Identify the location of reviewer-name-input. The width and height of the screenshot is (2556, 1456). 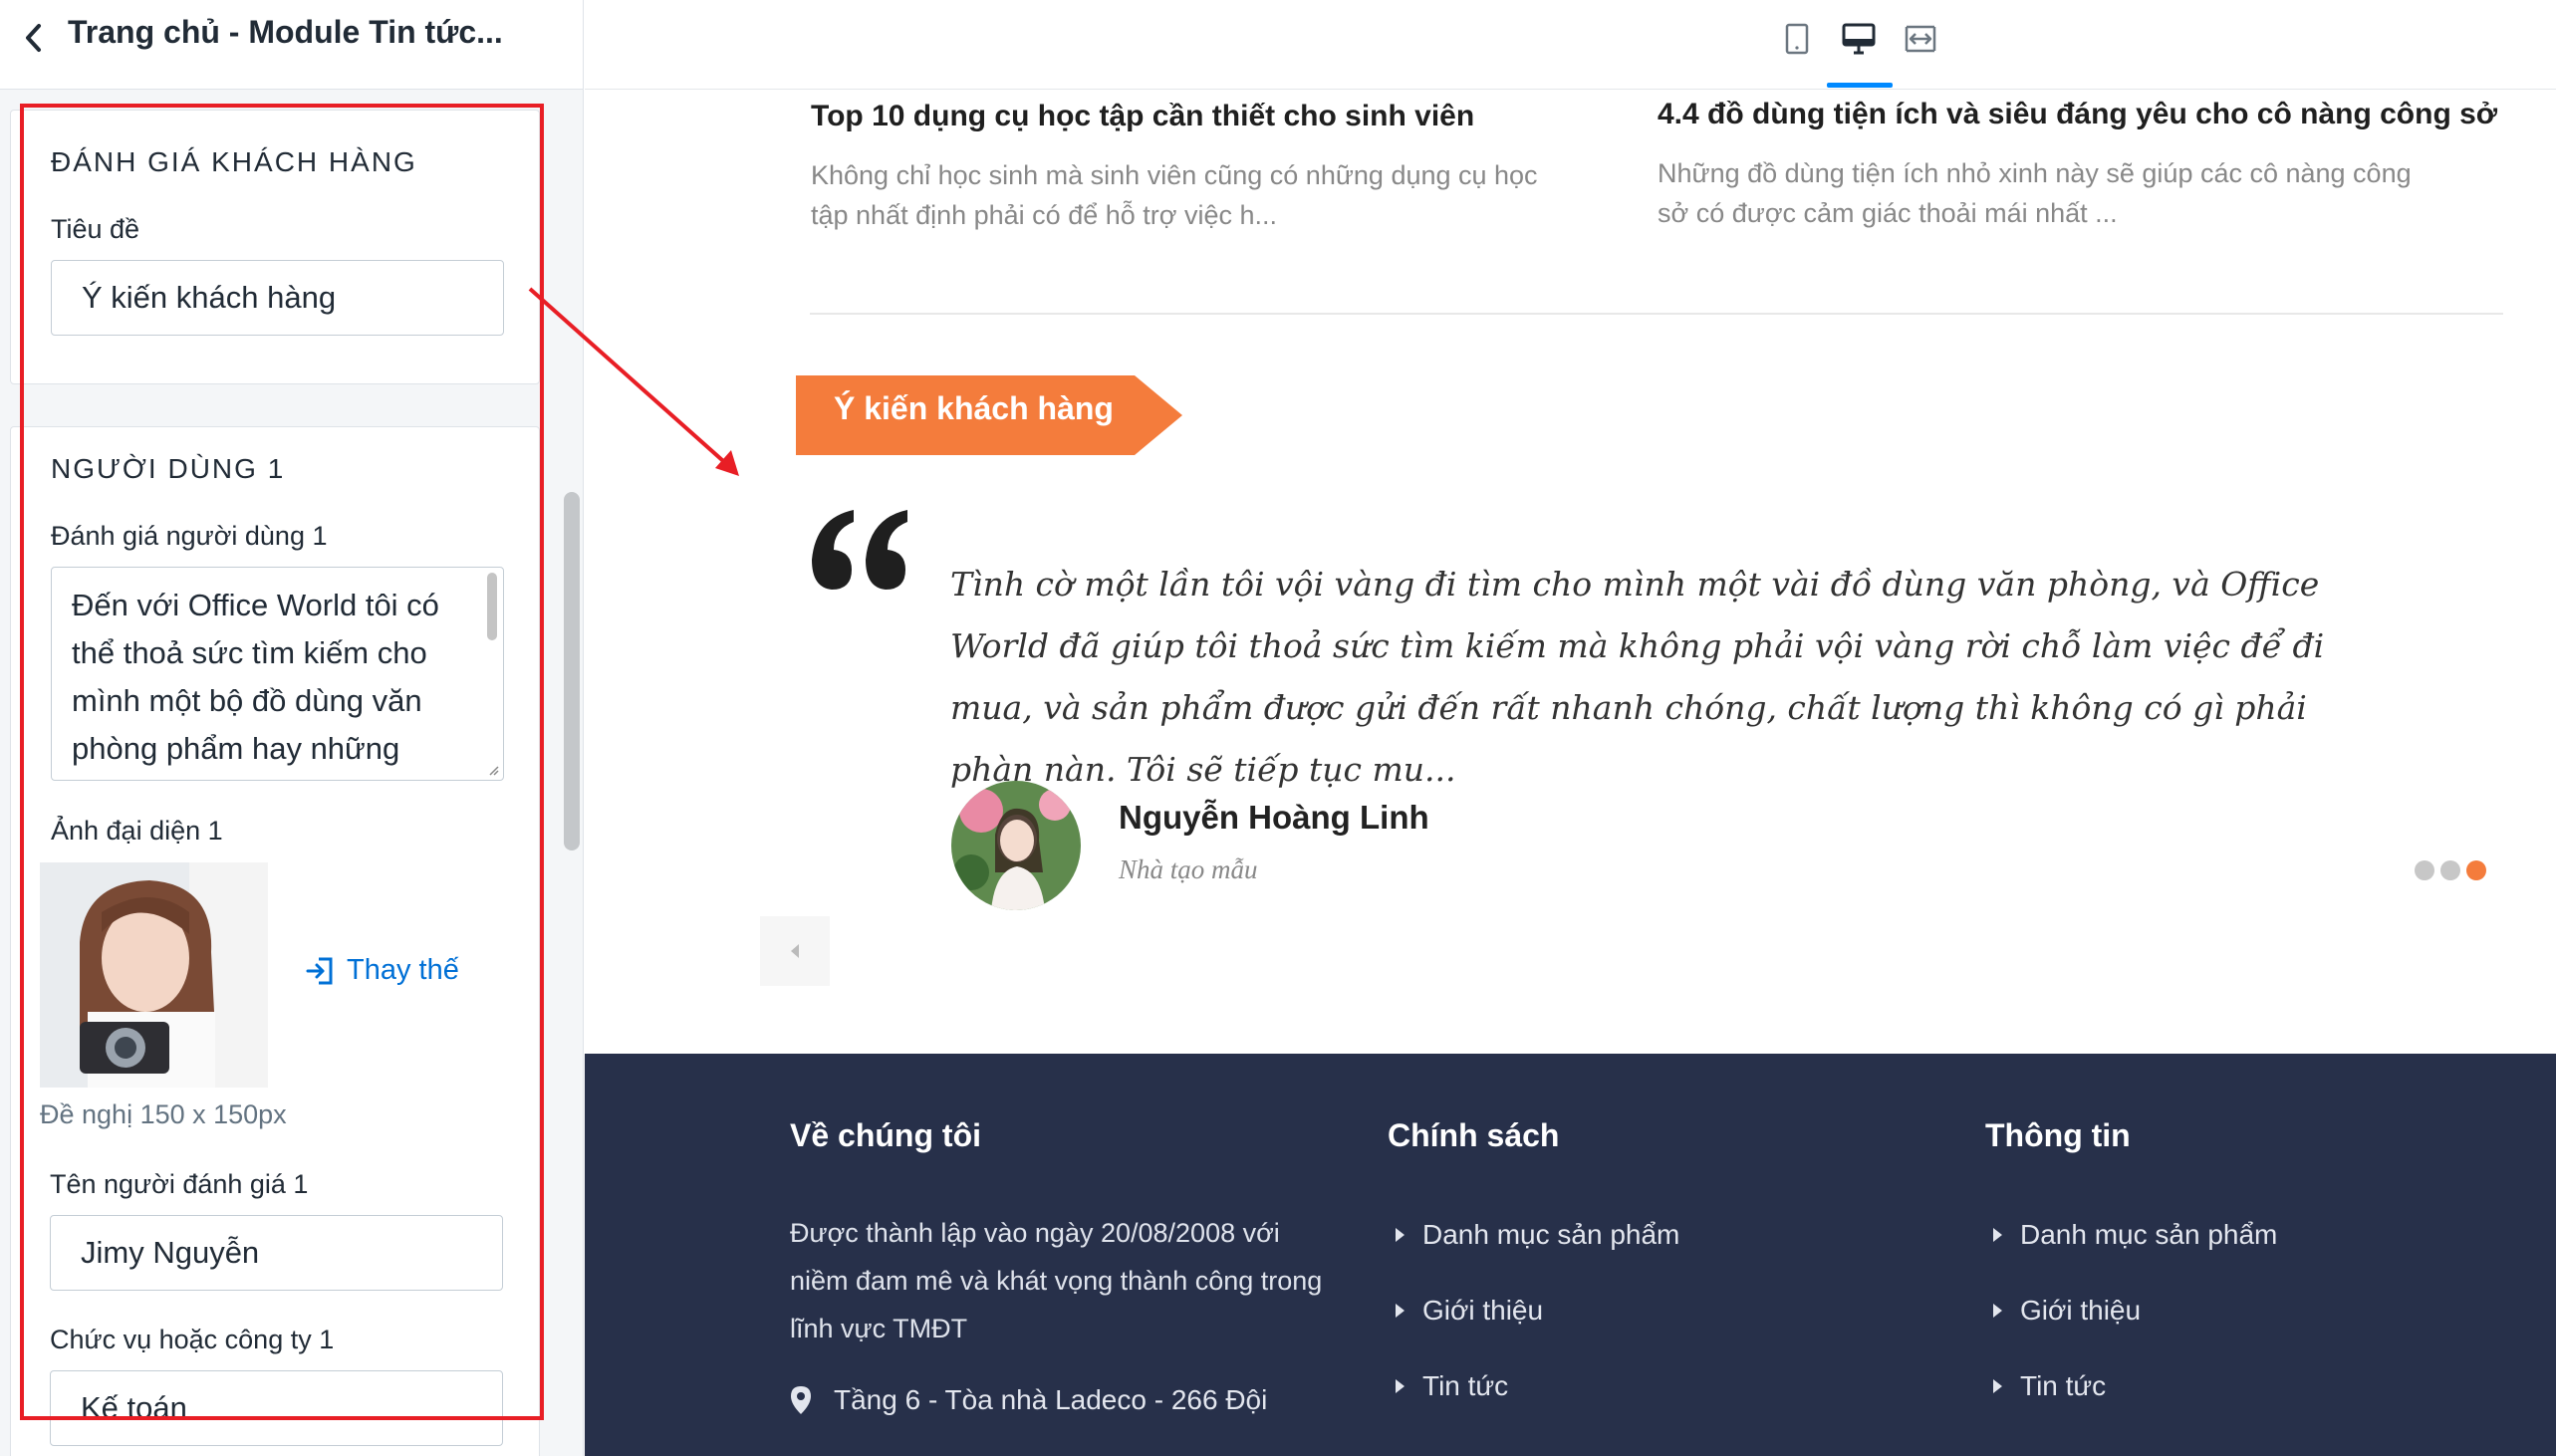
(276, 1253).